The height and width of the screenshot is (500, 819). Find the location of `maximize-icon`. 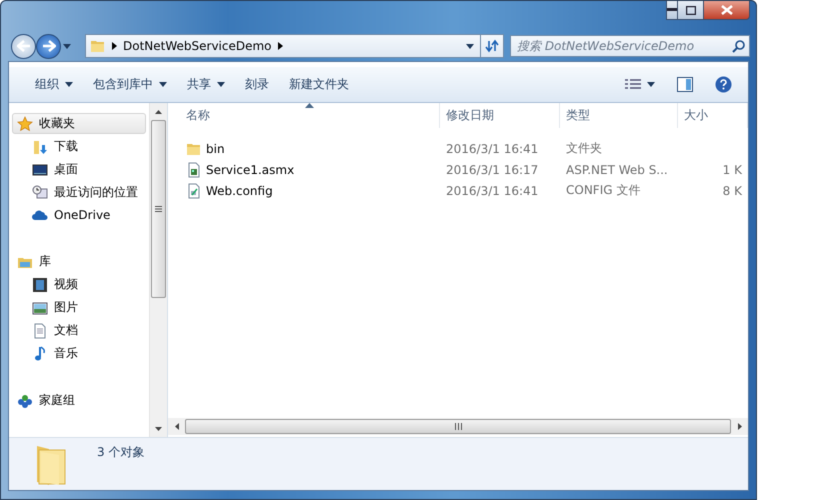

maximize-icon is located at coordinates (691, 10).